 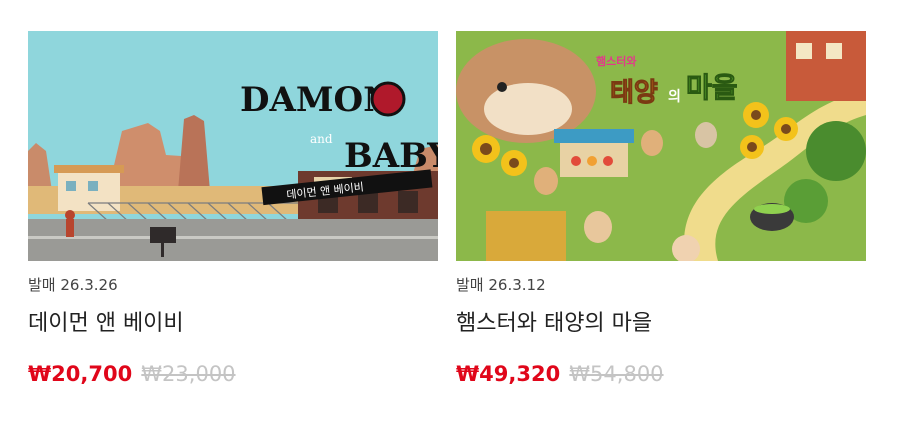 What do you see at coordinates (616, 61) in the screenshot?
I see `svg-text: 햄스터와` at bounding box center [616, 61].